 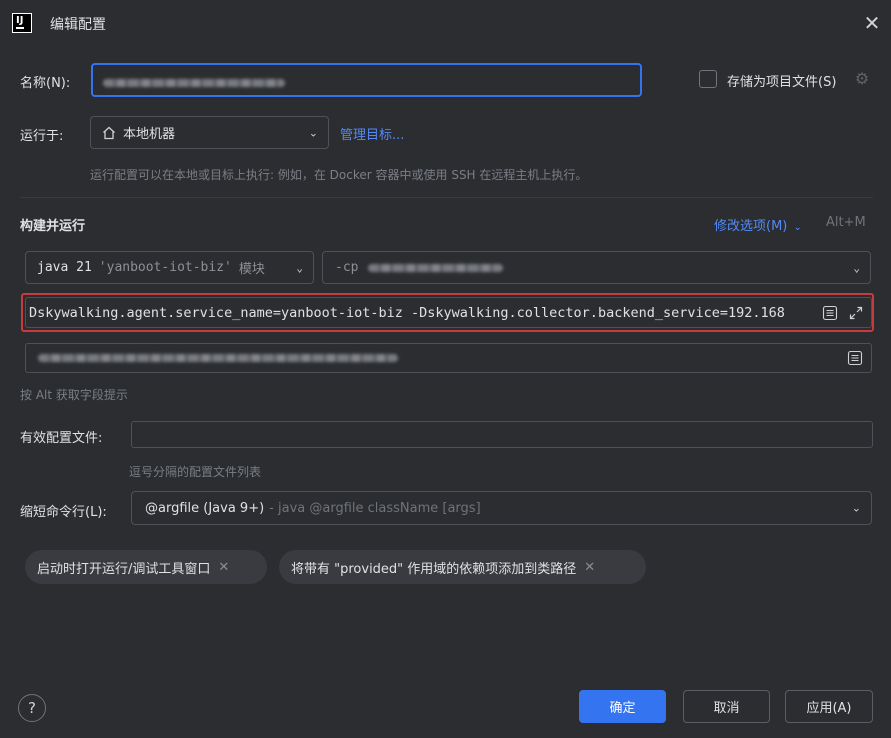 I want to click on active-profiles-hint: 逗号分隔的配置文件列表, so click(x=195, y=472).